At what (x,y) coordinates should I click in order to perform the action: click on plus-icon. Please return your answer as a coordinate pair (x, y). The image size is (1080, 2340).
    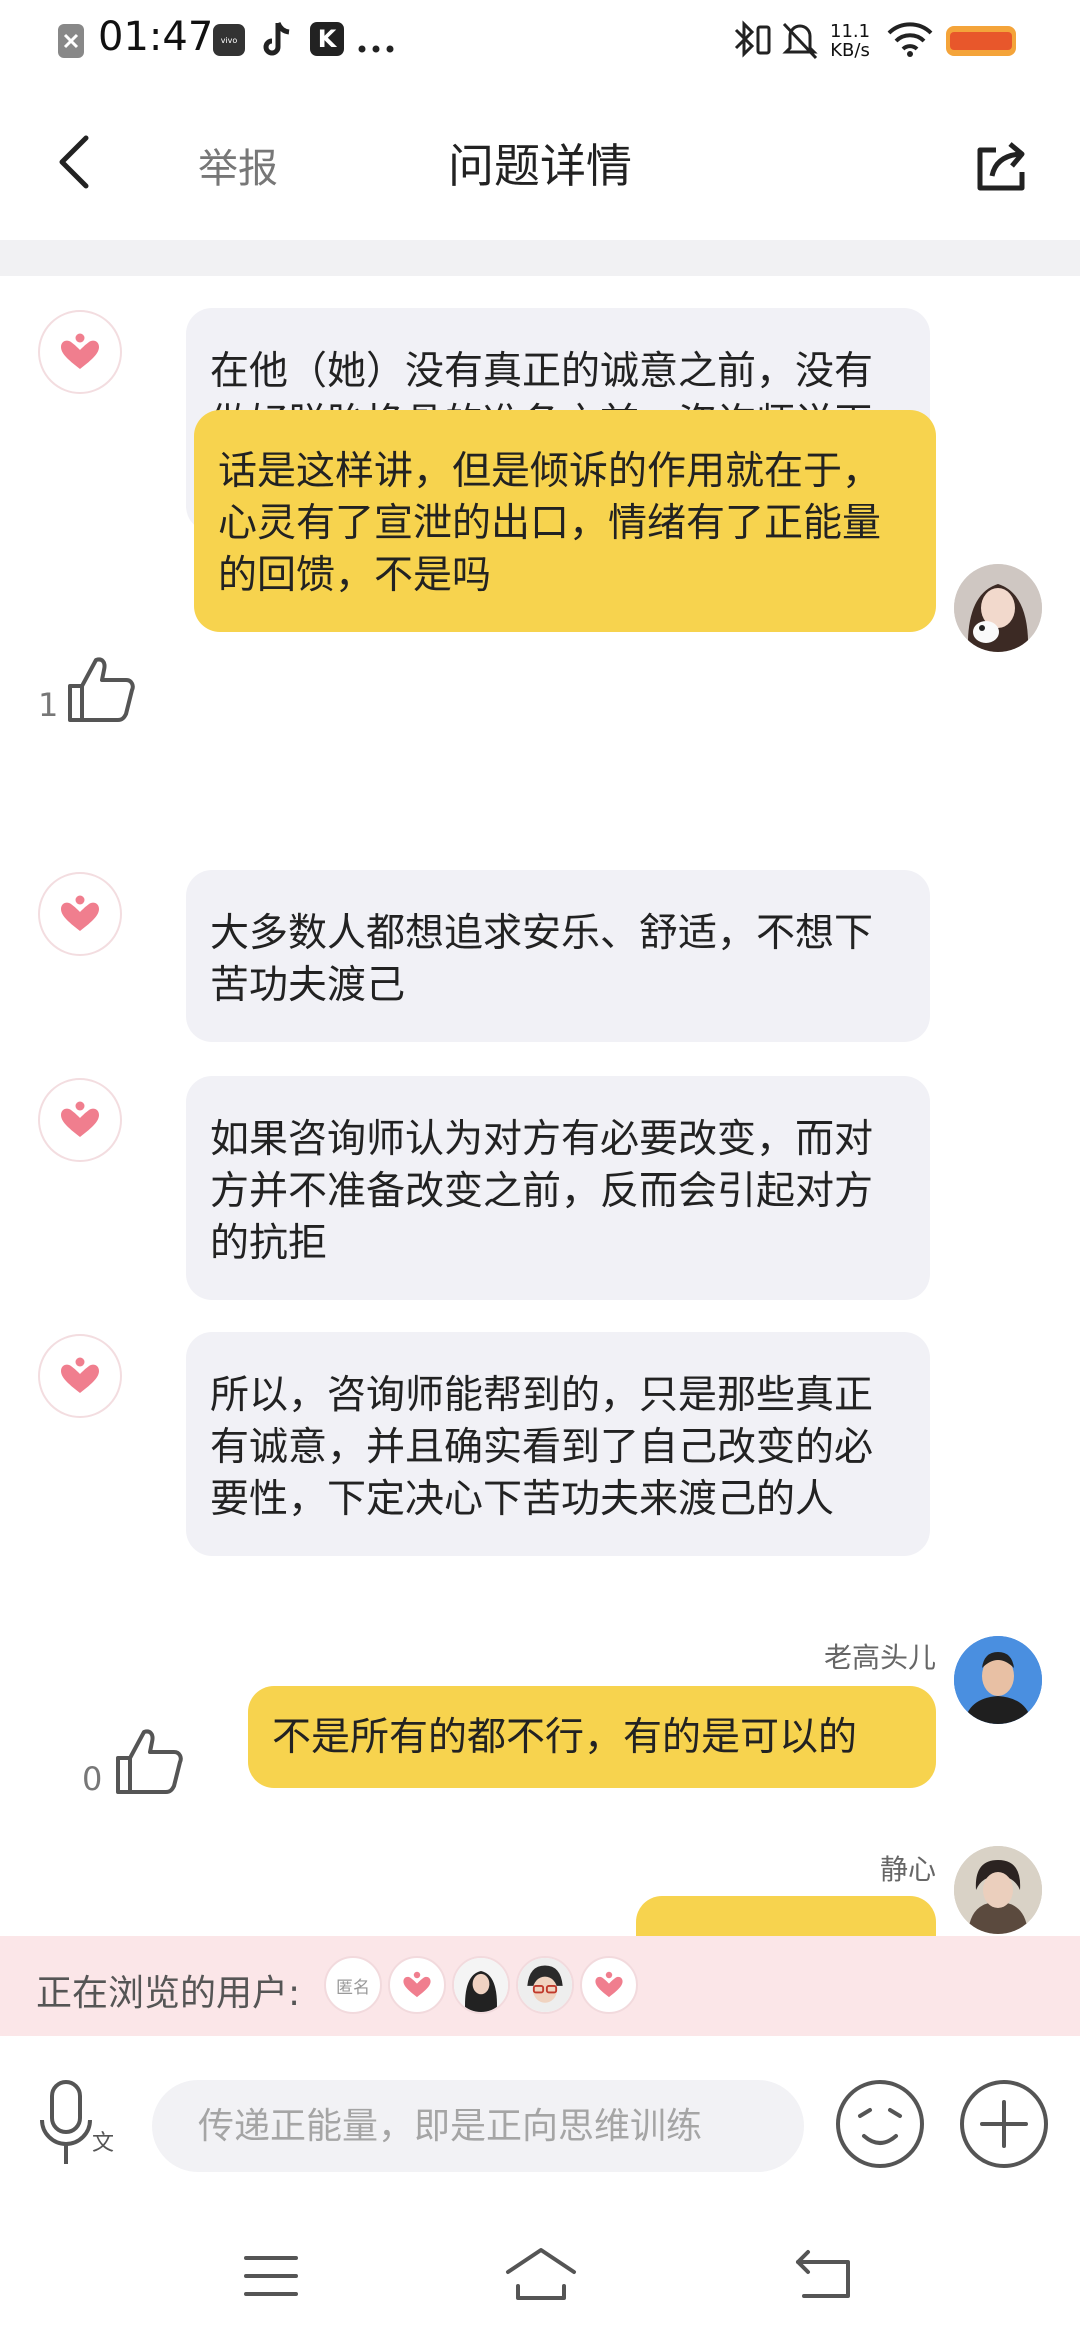
    Looking at the image, I should click on (1004, 2124).